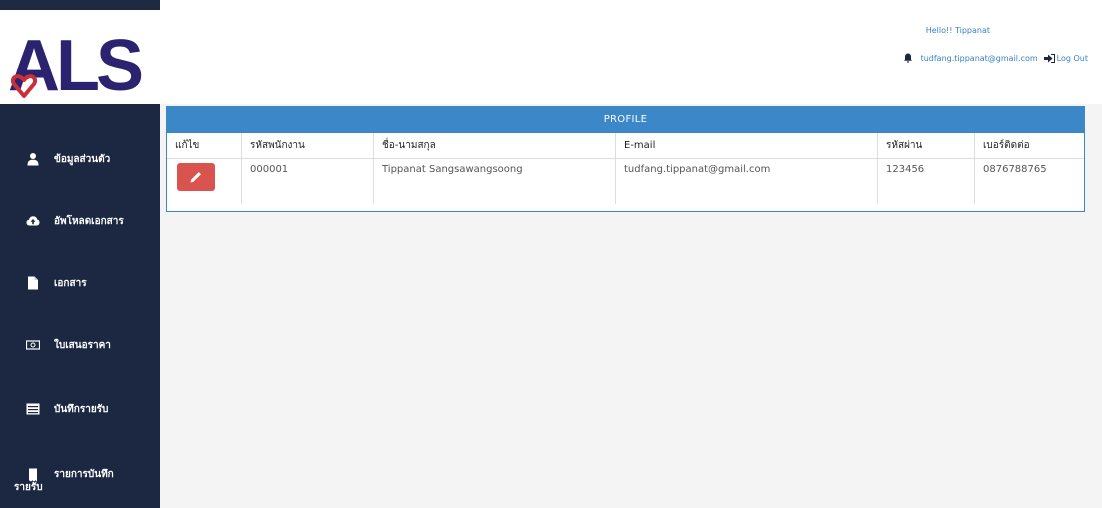  Describe the element at coordinates (908, 58) in the screenshot. I see `bell-icon` at that location.